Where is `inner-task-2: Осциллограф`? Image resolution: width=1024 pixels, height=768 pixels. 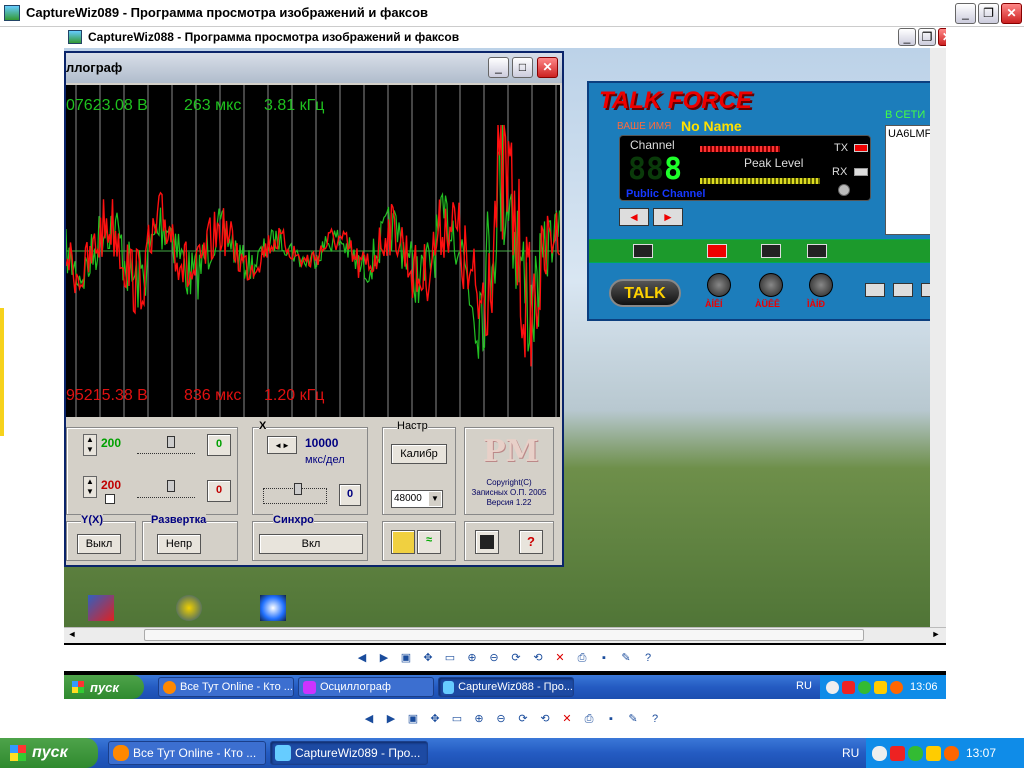
inner-task-2: Осциллограф is located at coordinates (366, 687).